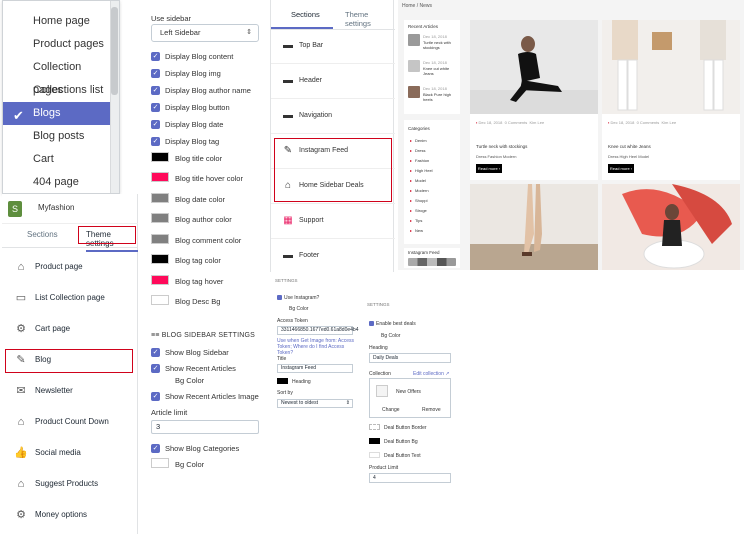  I want to click on heading-input: Daily Deals, so click(410, 358).